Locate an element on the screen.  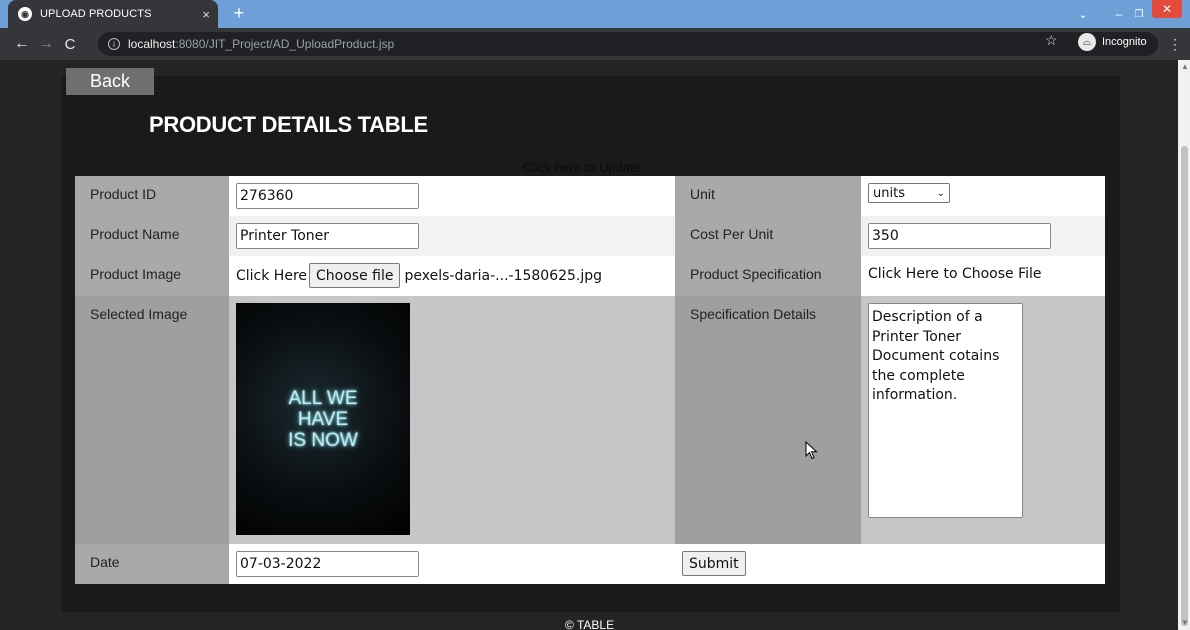
reload-icon: C is located at coordinates (70, 44).